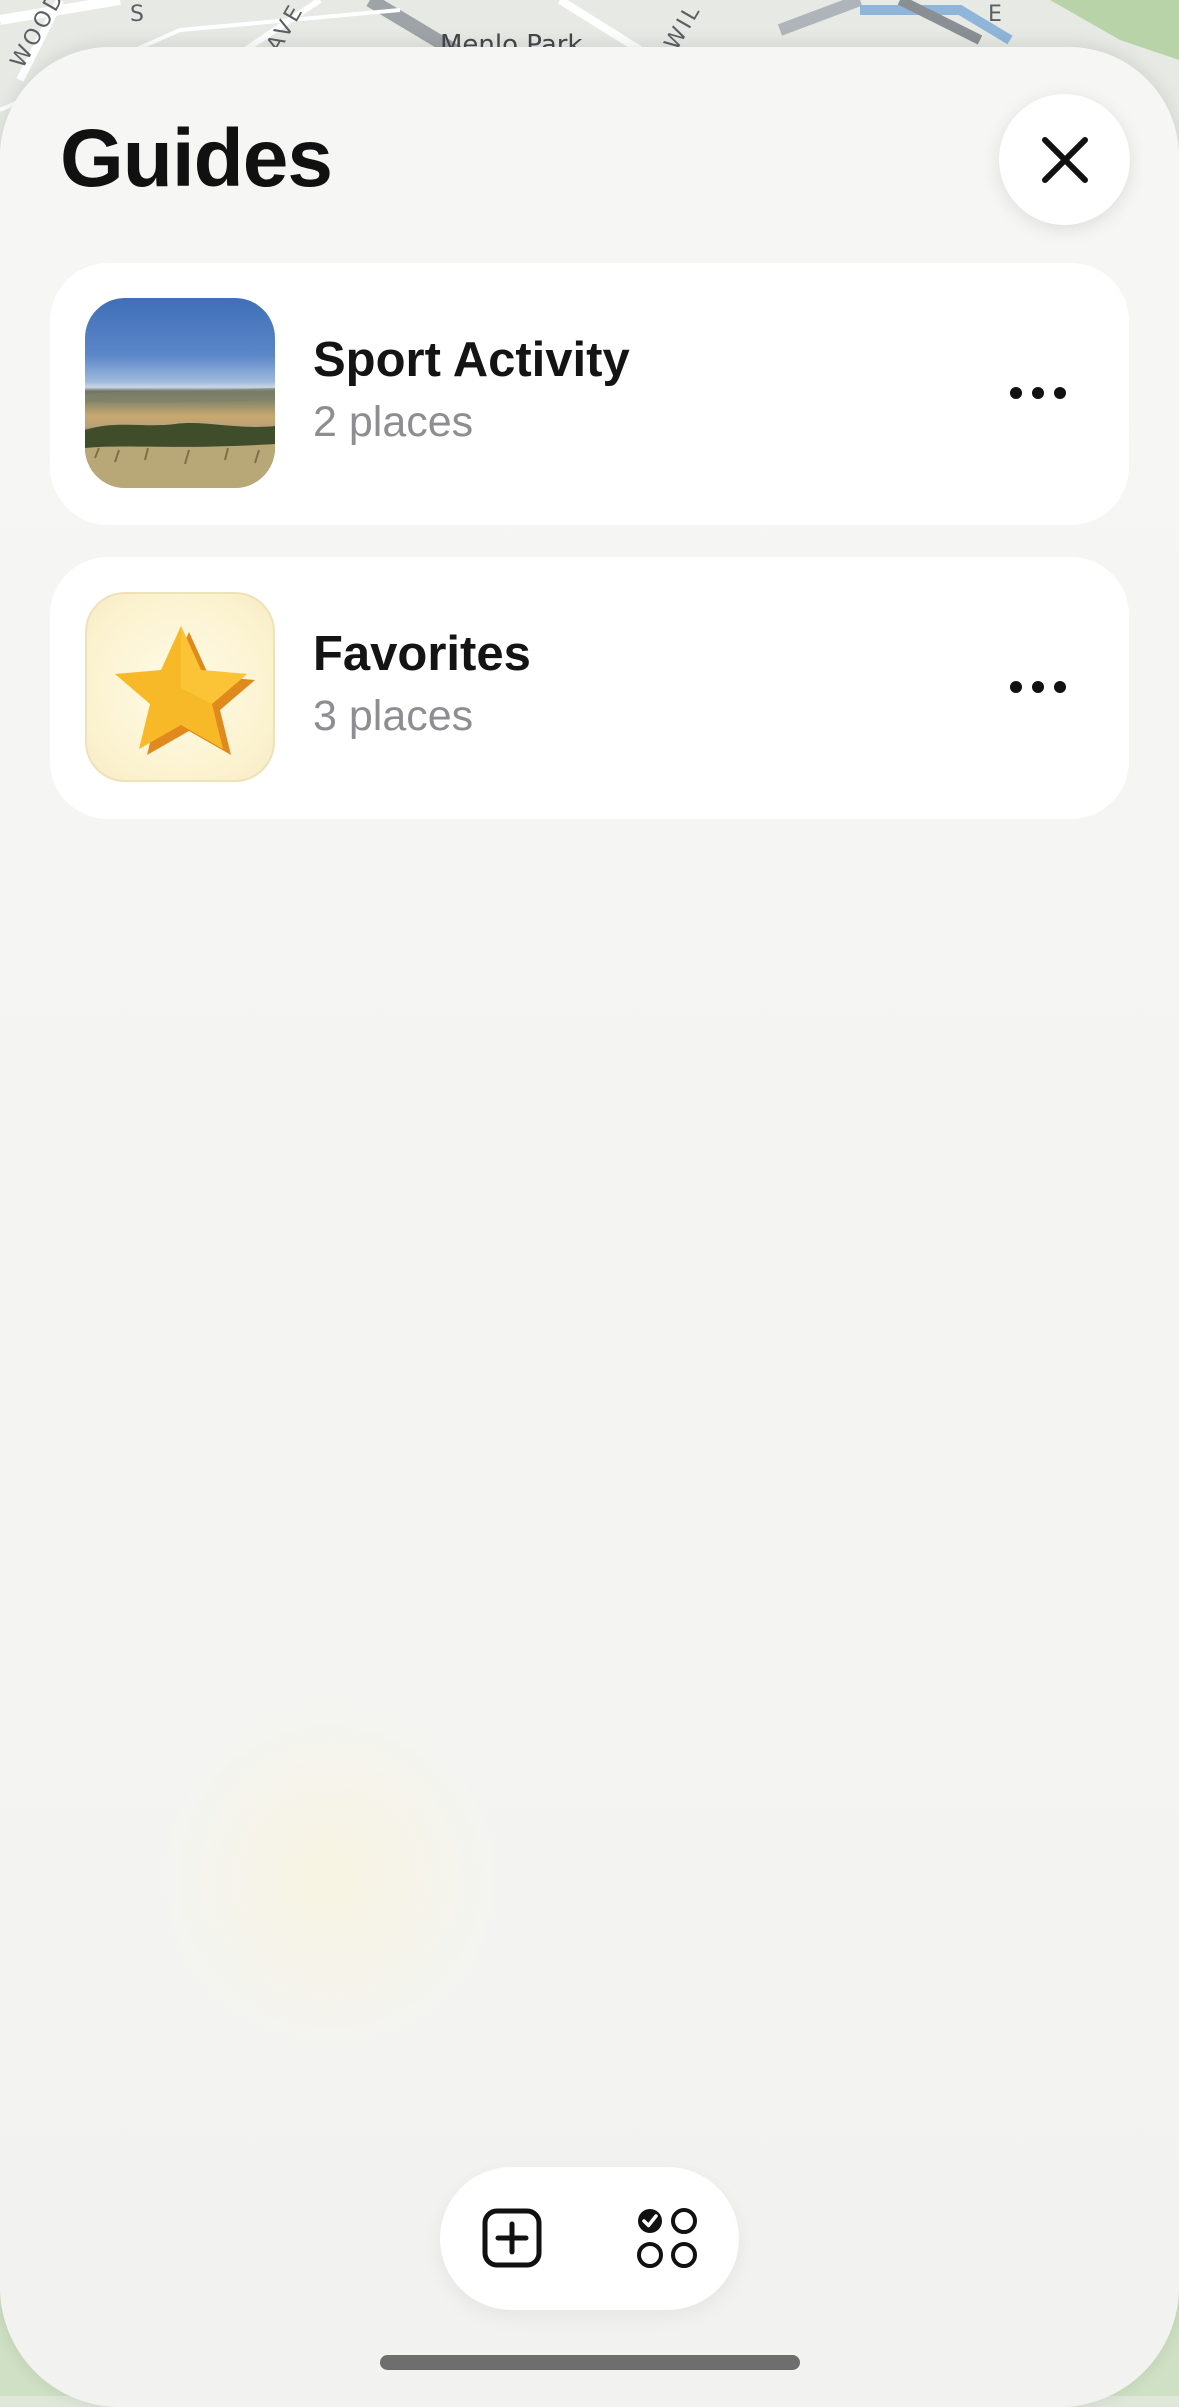  I want to click on organize-button, so click(667, 2238).